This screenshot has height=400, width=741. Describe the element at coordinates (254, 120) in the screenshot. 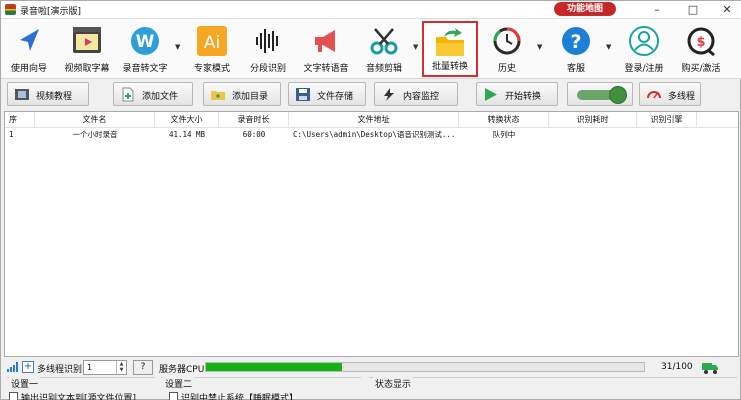

I see `column-header-duration: 录音时长` at that location.